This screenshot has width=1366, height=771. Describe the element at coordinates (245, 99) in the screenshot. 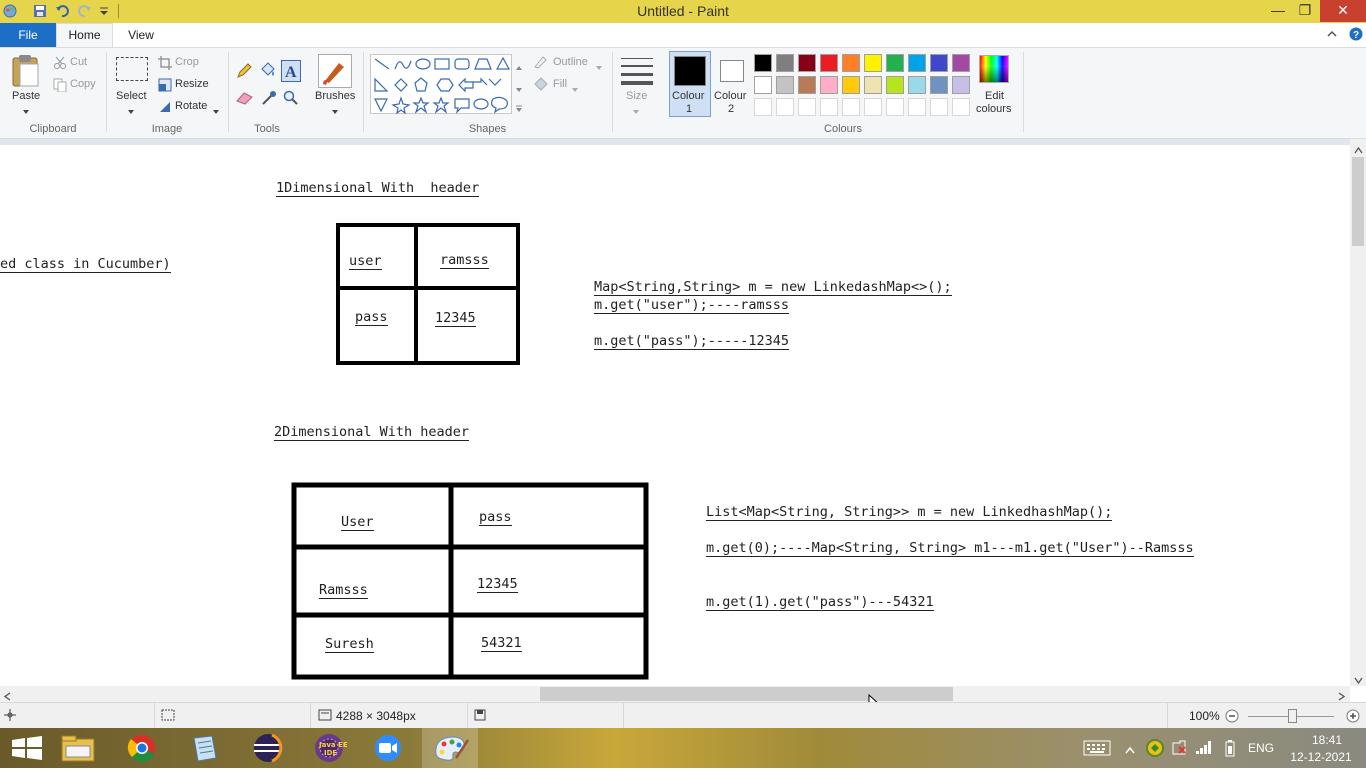

I see `eraser-icon` at that location.